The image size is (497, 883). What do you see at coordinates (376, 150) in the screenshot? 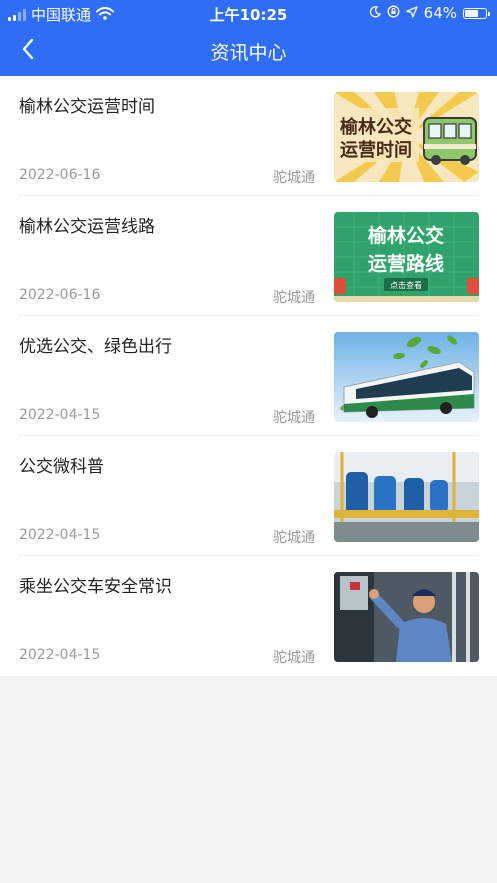
I see `thumbnail-line-2: 运营时间` at bounding box center [376, 150].